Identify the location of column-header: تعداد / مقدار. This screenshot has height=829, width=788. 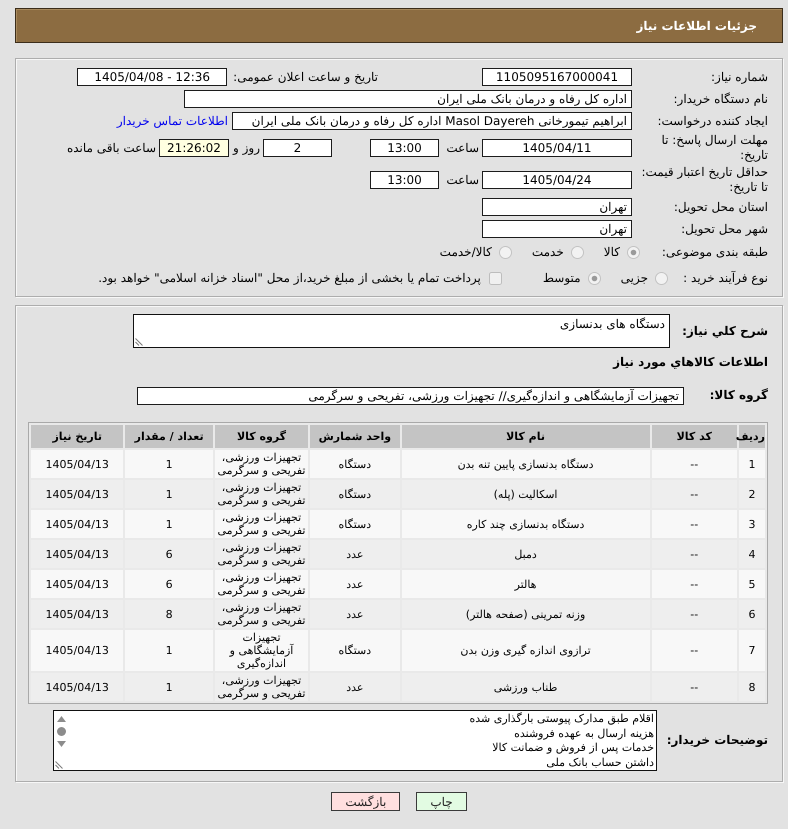
(169, 436).